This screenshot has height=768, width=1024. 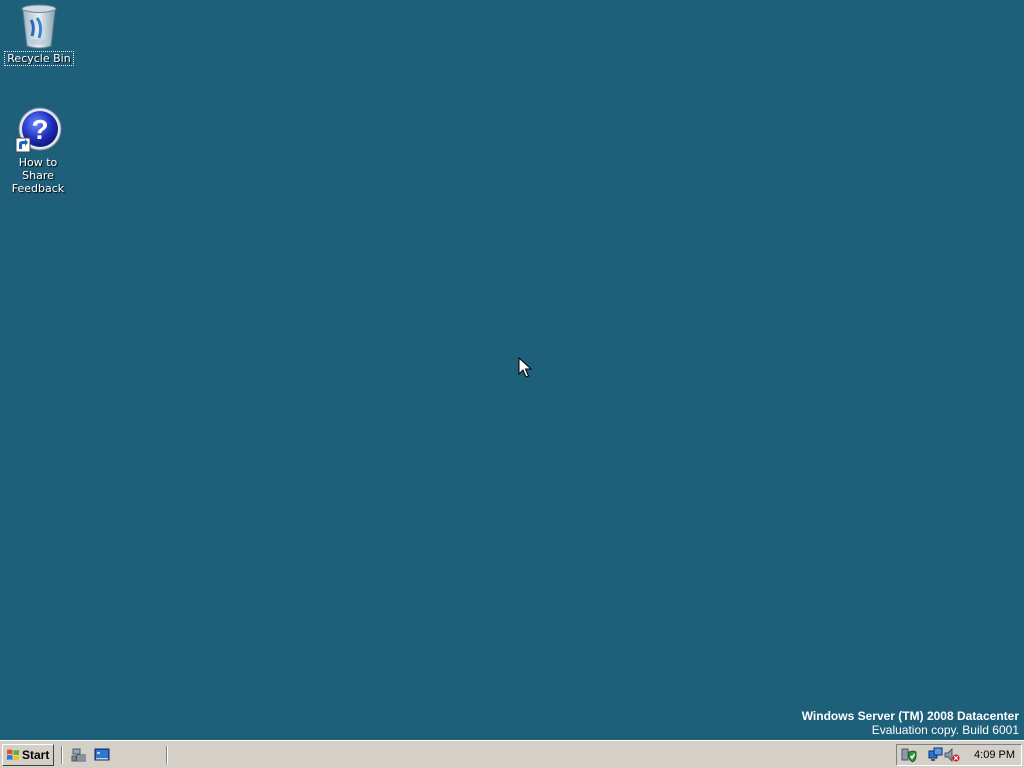 I want to click on network-icon, so click(x=936, y=755).